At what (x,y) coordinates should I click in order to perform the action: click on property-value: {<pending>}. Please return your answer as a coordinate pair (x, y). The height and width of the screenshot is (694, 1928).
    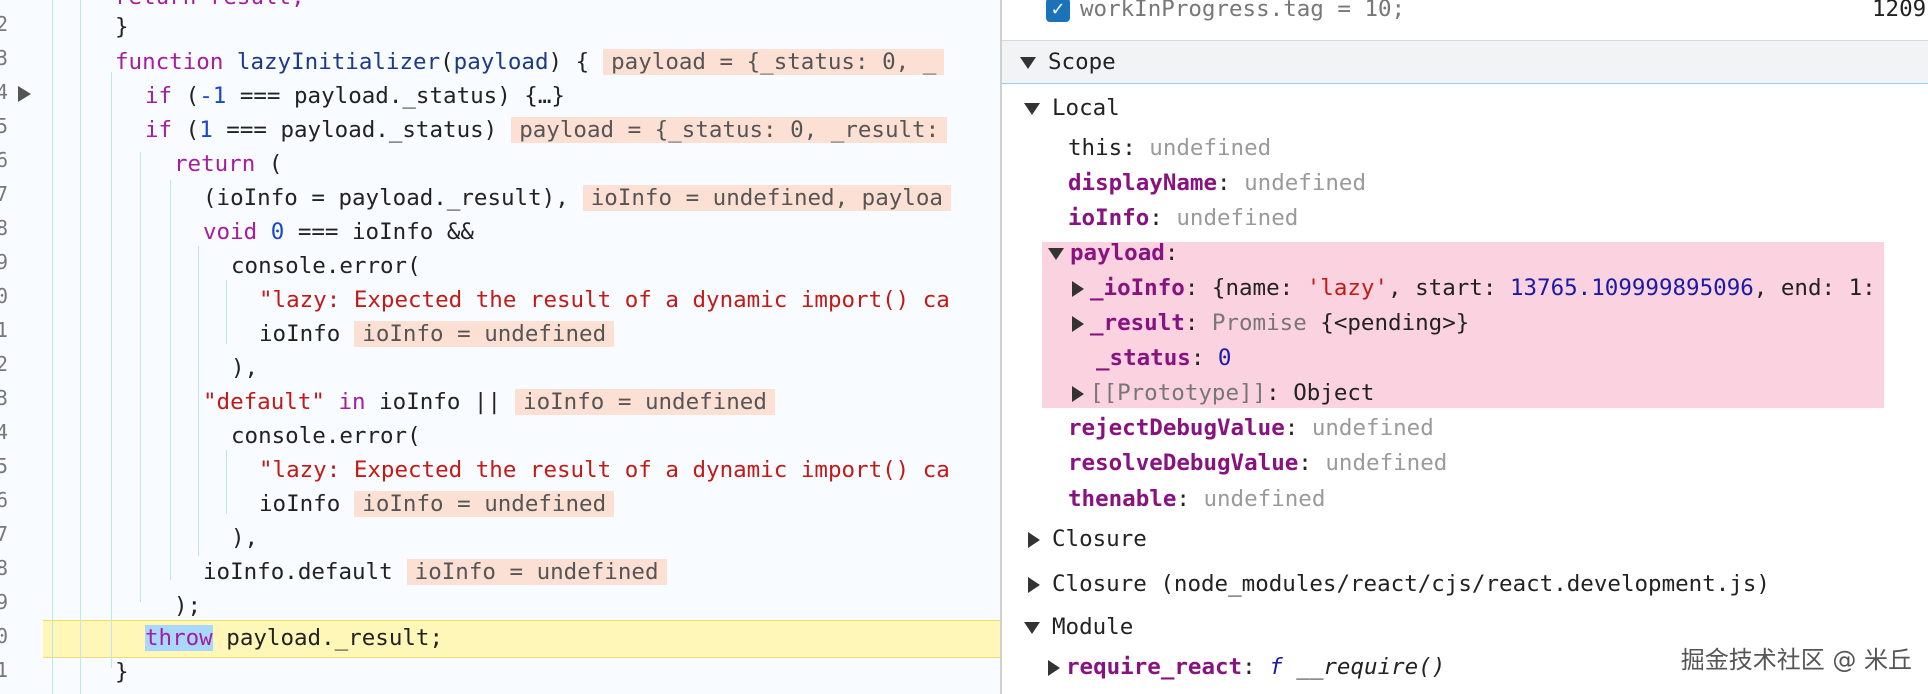
    Looking at the image, I should click on (1388, 323).